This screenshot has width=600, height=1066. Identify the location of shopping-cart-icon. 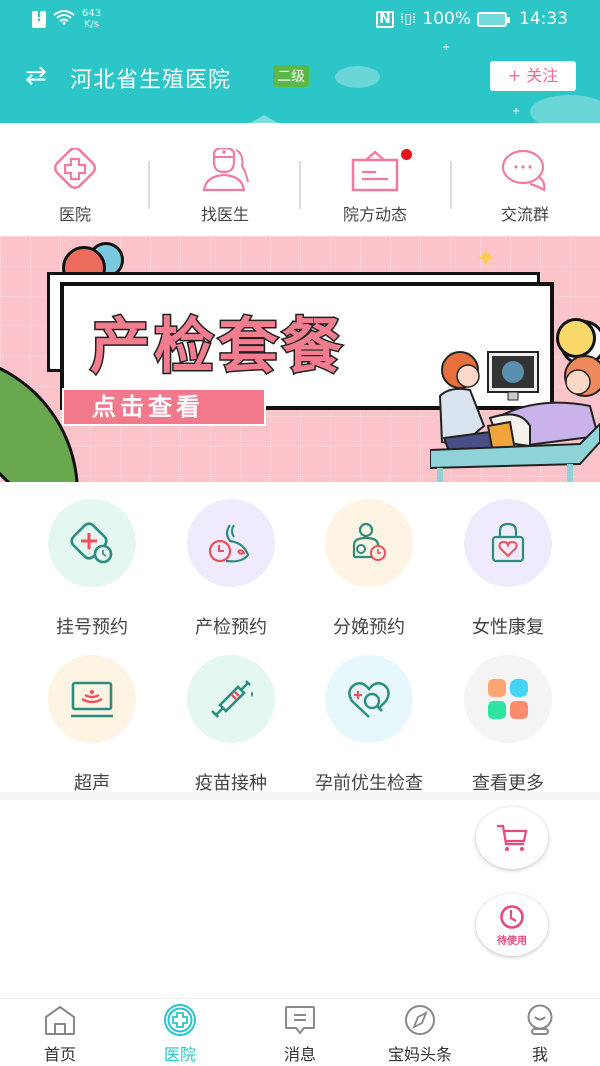
(512, 837).